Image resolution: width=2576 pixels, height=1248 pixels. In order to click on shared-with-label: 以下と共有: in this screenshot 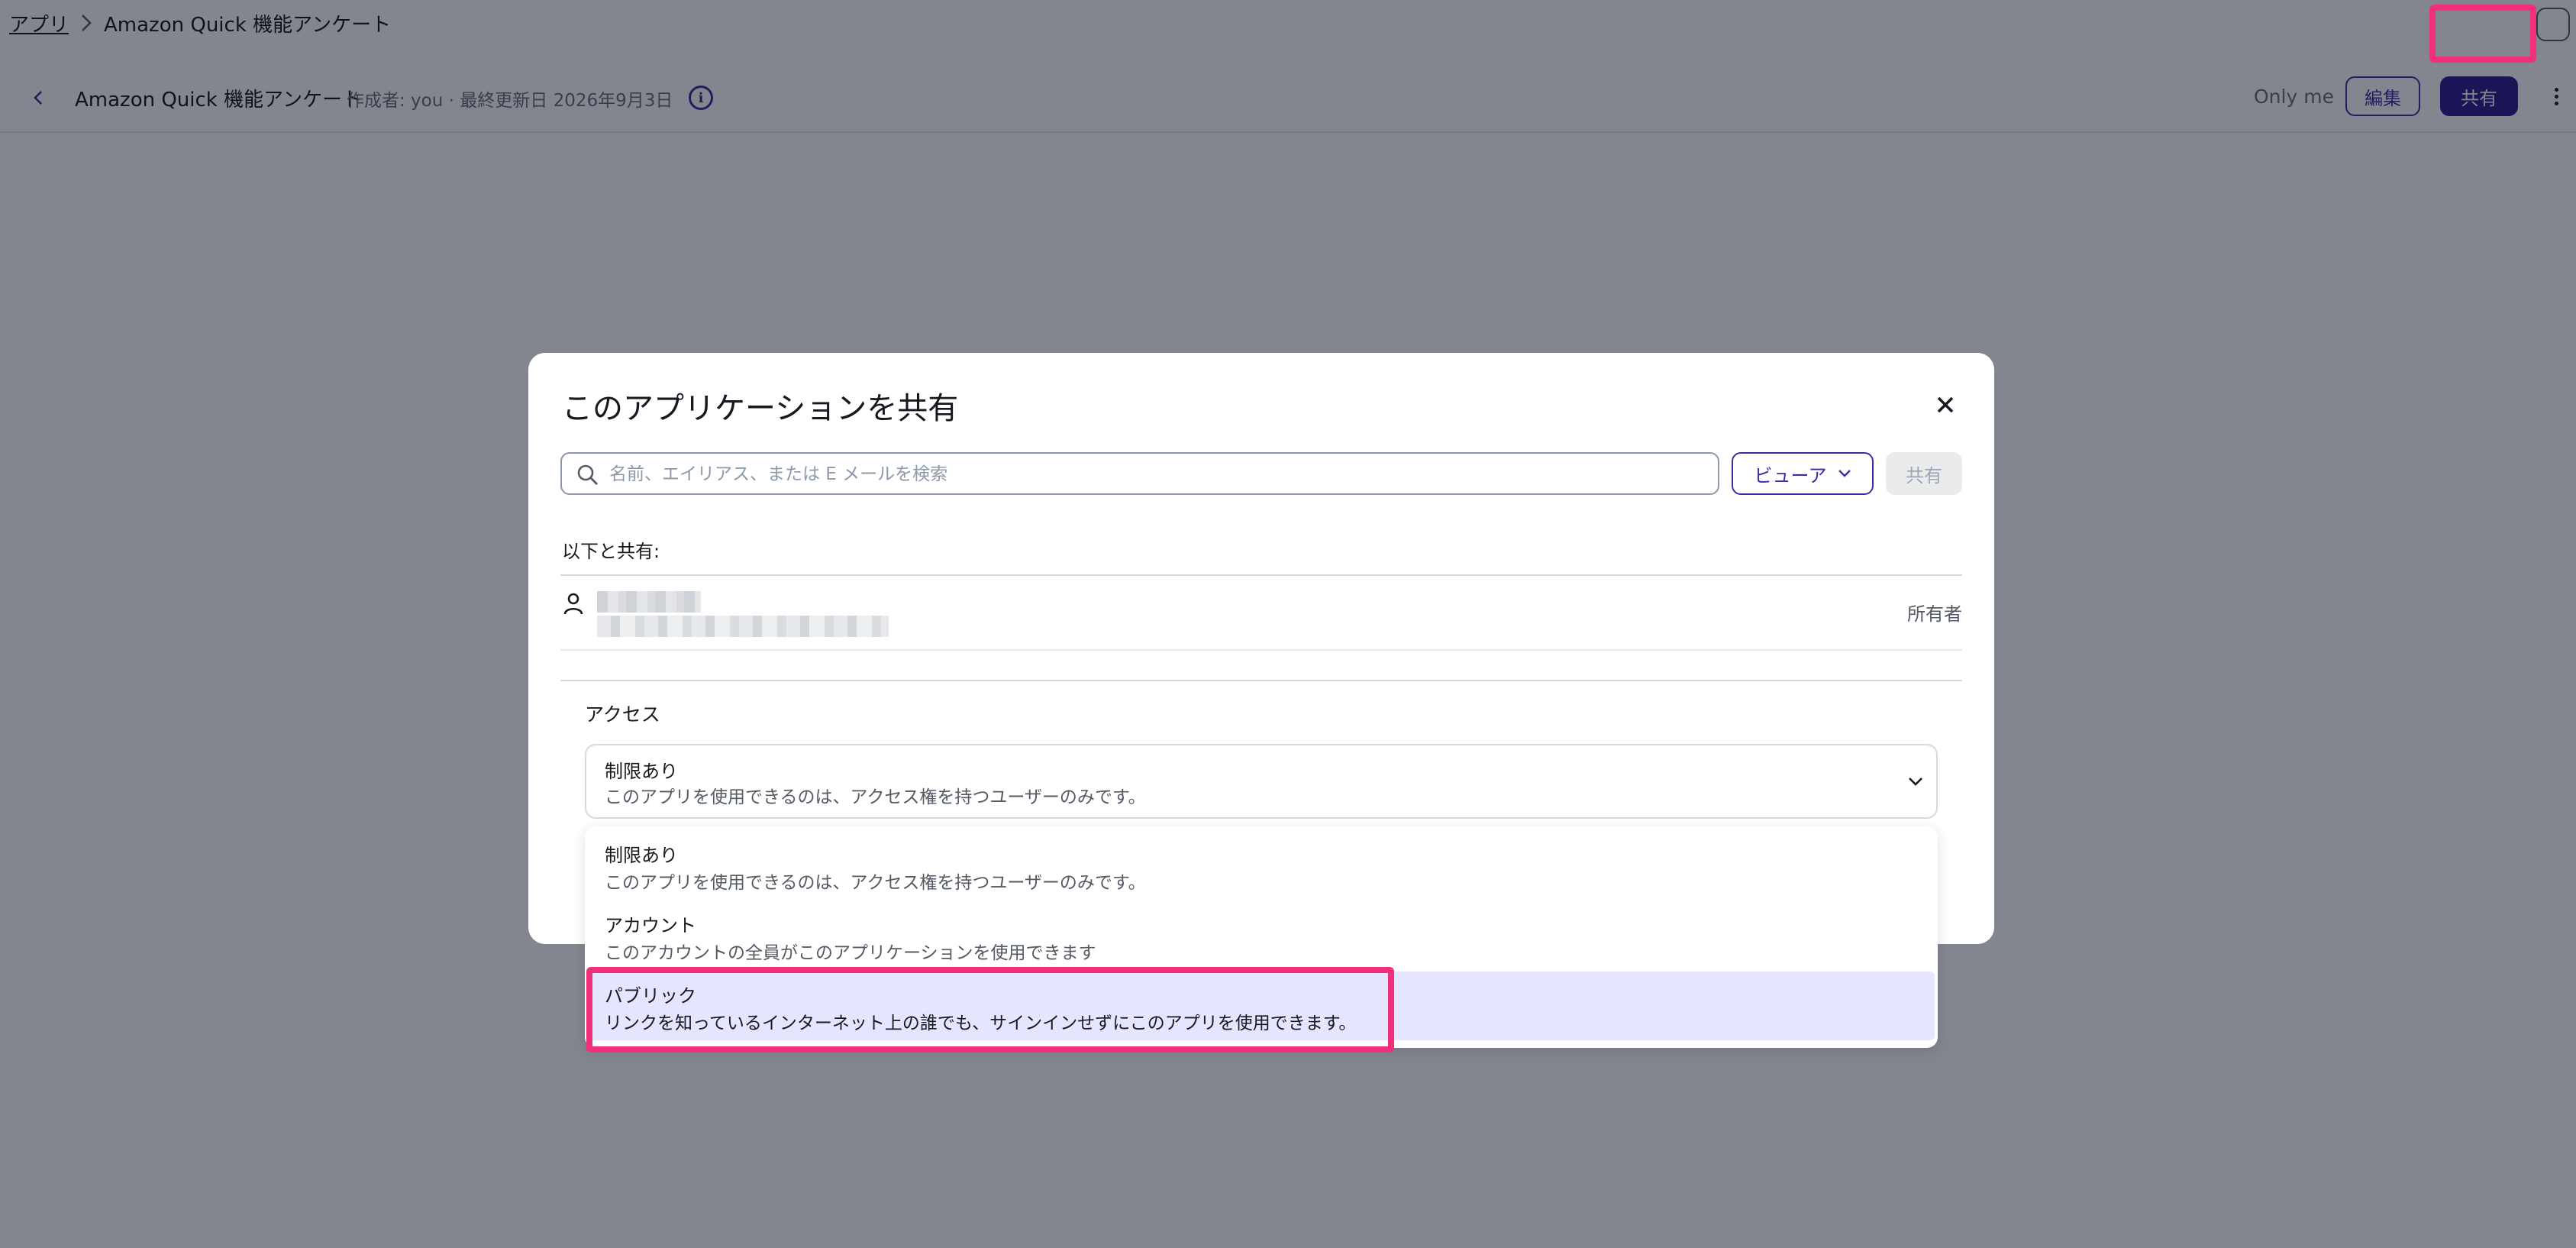, I will do `click(611, 551)`.